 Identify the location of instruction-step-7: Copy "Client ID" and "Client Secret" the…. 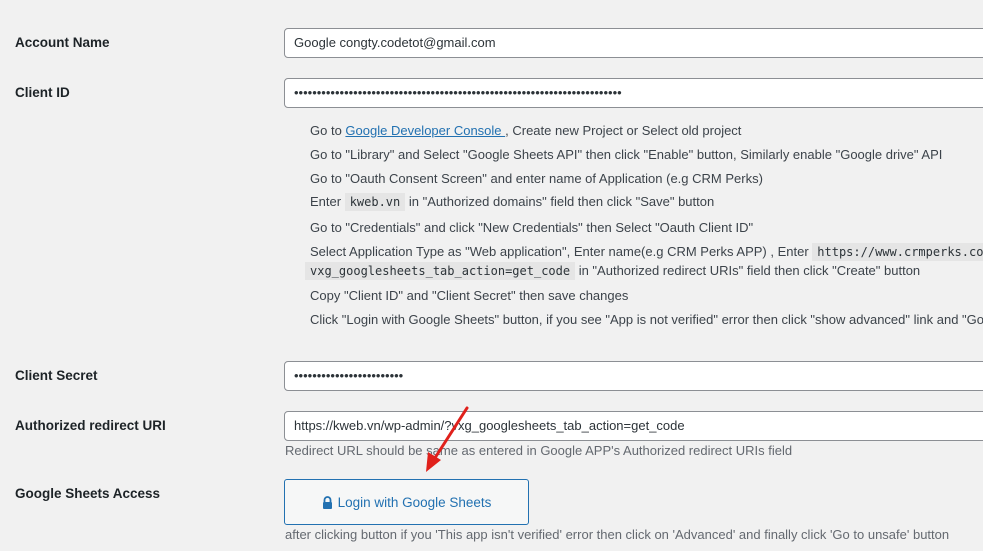
(469, 295).